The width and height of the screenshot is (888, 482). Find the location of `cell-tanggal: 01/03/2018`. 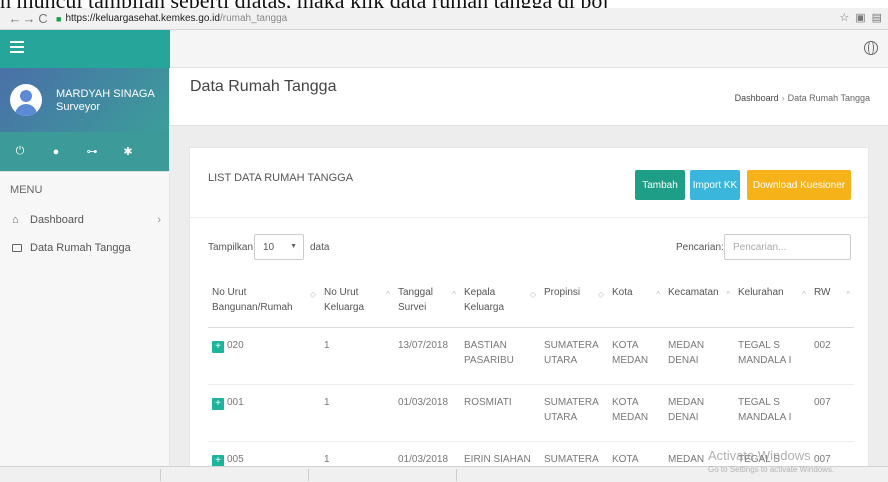

cell-tanggal: 01/03/2018 is located at coordinates (427, 413).